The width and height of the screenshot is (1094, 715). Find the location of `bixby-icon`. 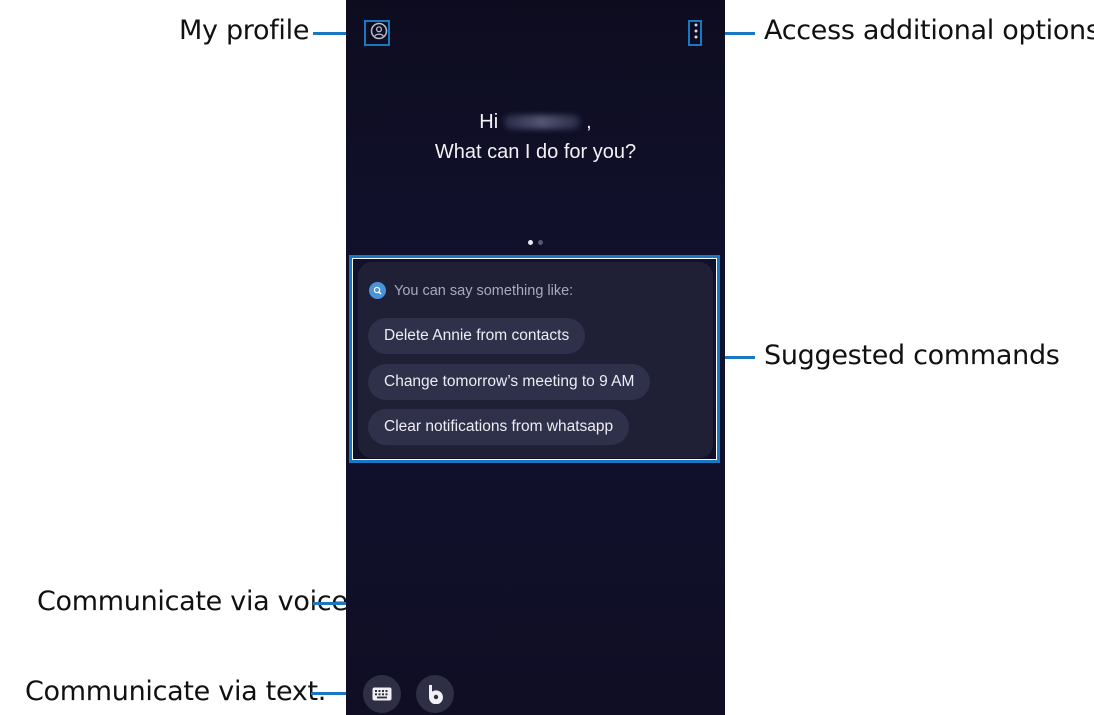

bixby-icon is located at coordinates (435, 694).